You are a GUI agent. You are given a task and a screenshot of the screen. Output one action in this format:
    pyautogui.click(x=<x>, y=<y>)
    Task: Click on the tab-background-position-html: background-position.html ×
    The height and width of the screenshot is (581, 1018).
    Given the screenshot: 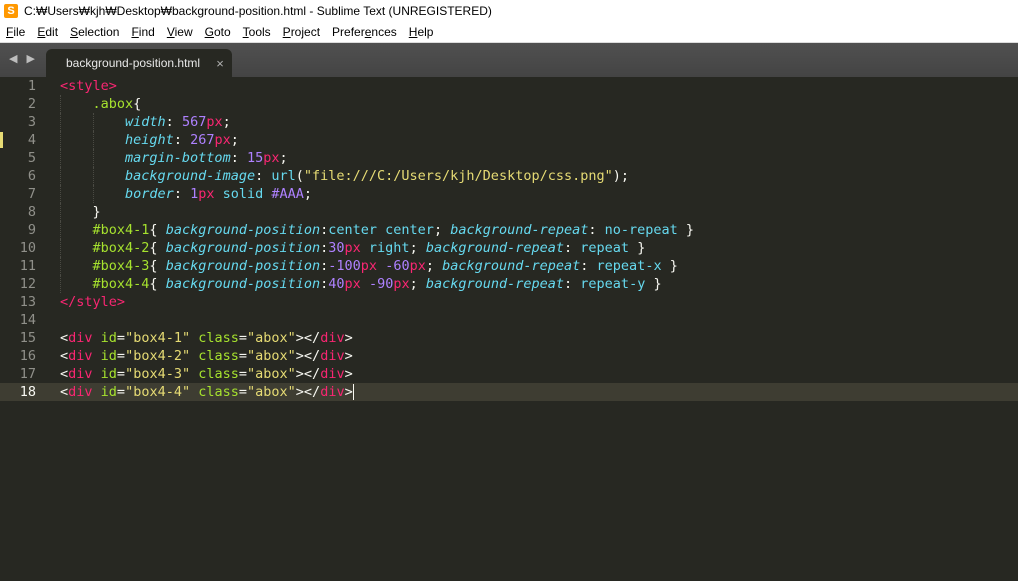 What is the action you would take?
    pyautogui.click(x=139, y=63)
    